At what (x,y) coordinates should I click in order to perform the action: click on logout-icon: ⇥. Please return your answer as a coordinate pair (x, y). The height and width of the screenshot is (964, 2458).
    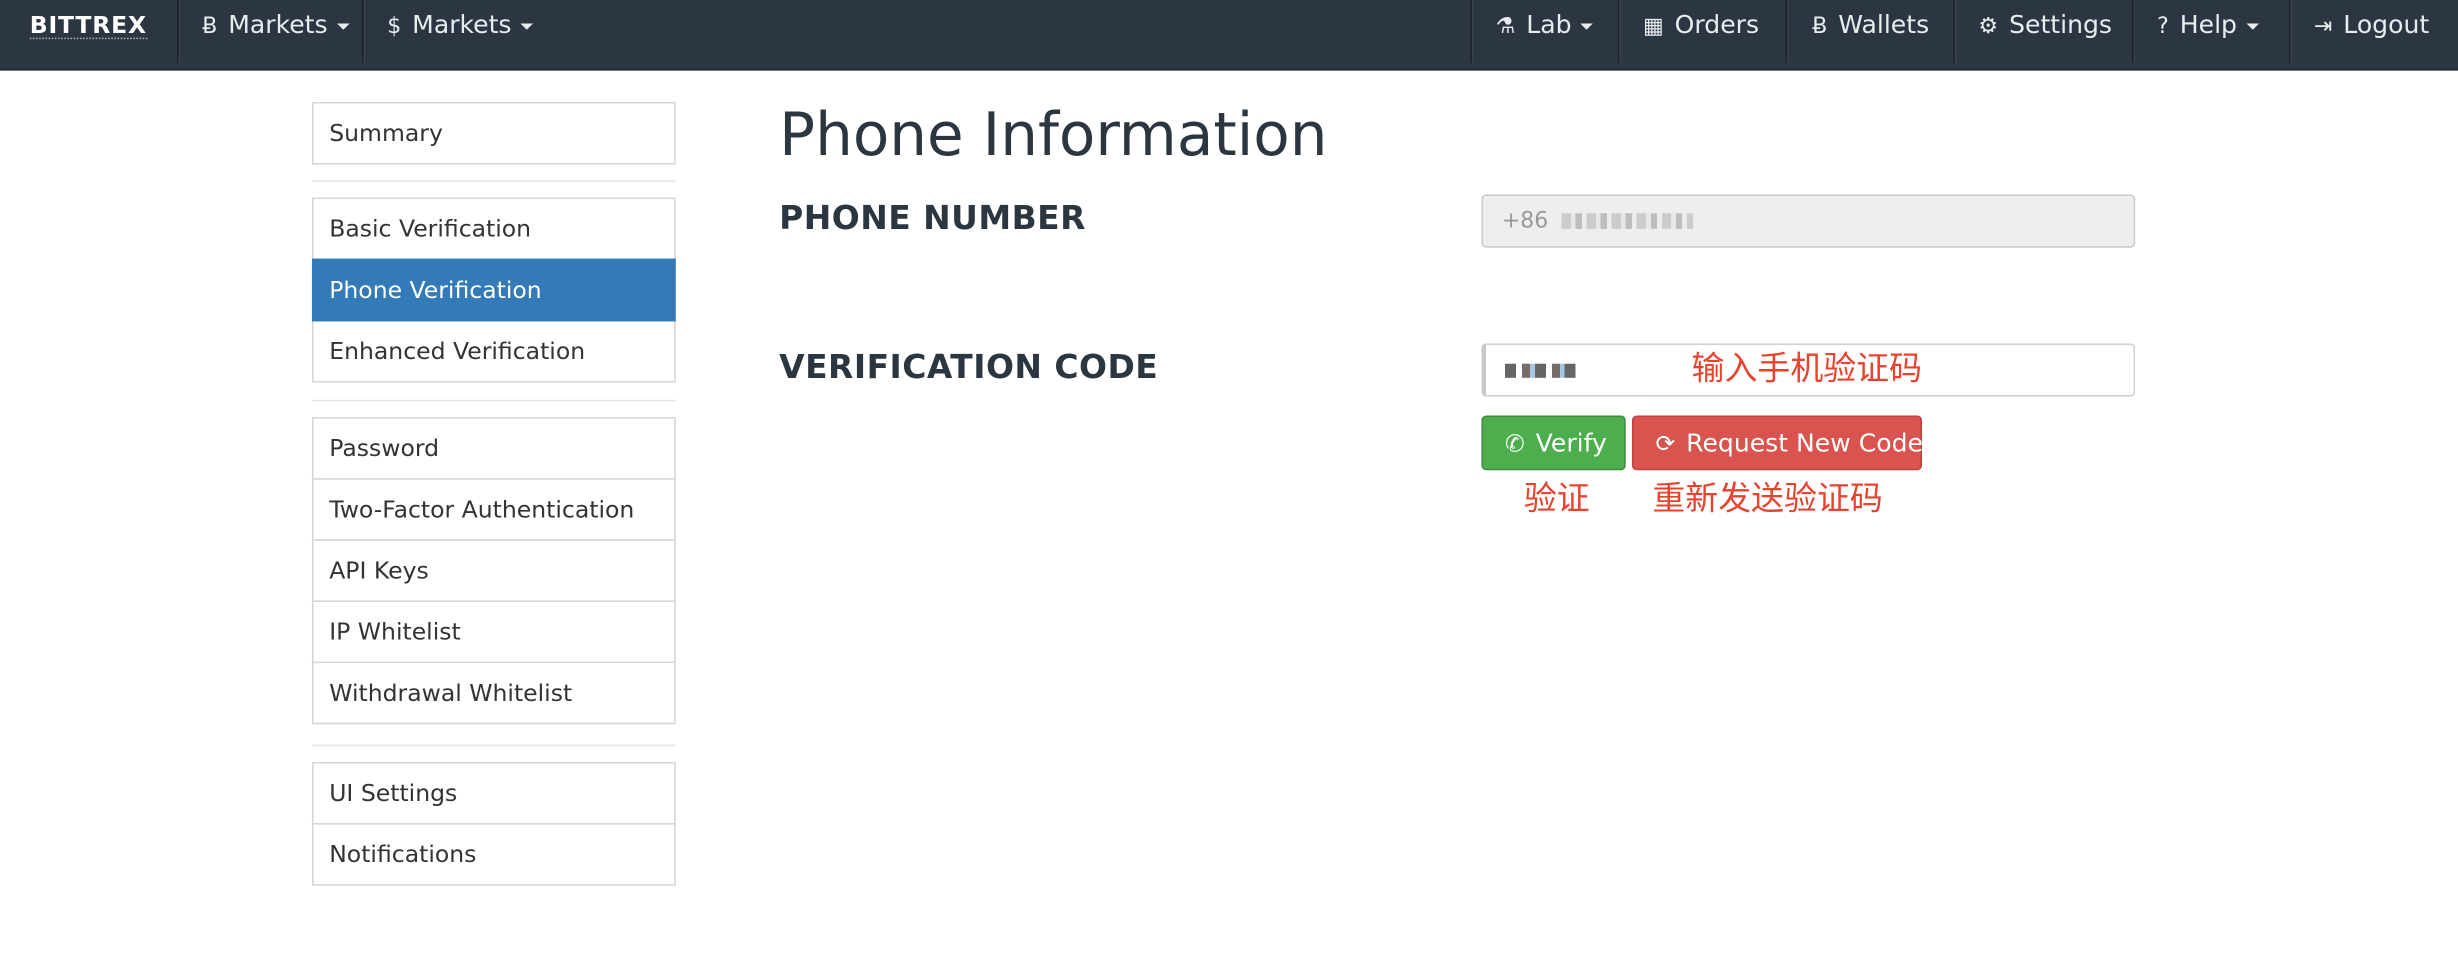
    Looking at the image, I should click on (2323, 27).